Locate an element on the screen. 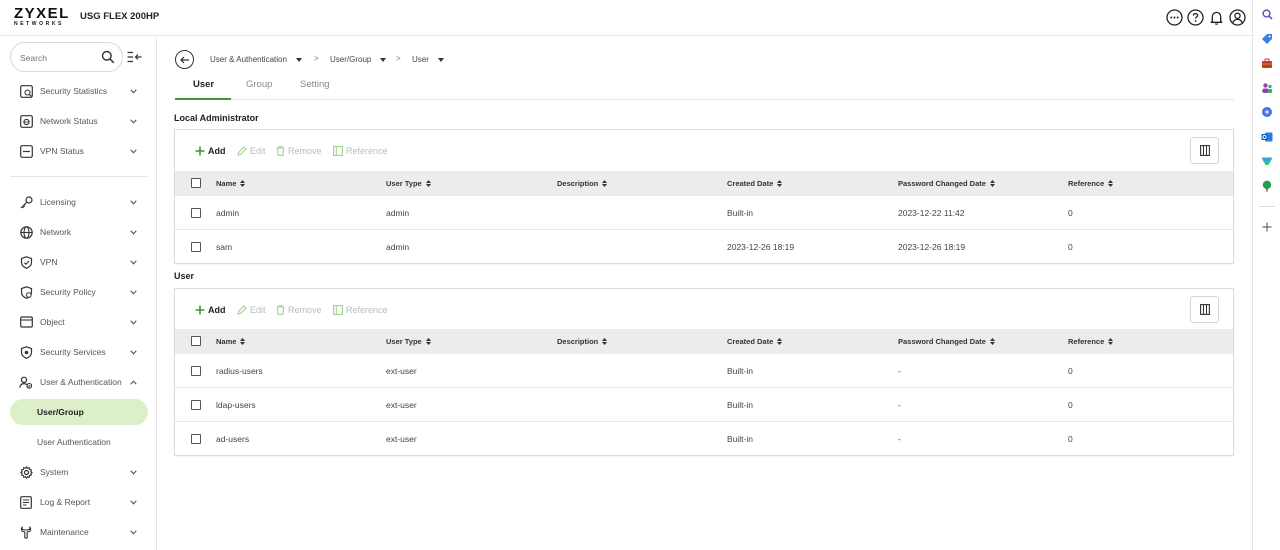 The height and width of the screenshot is (550, 1280). search-input is located at coordinates (59, 57).